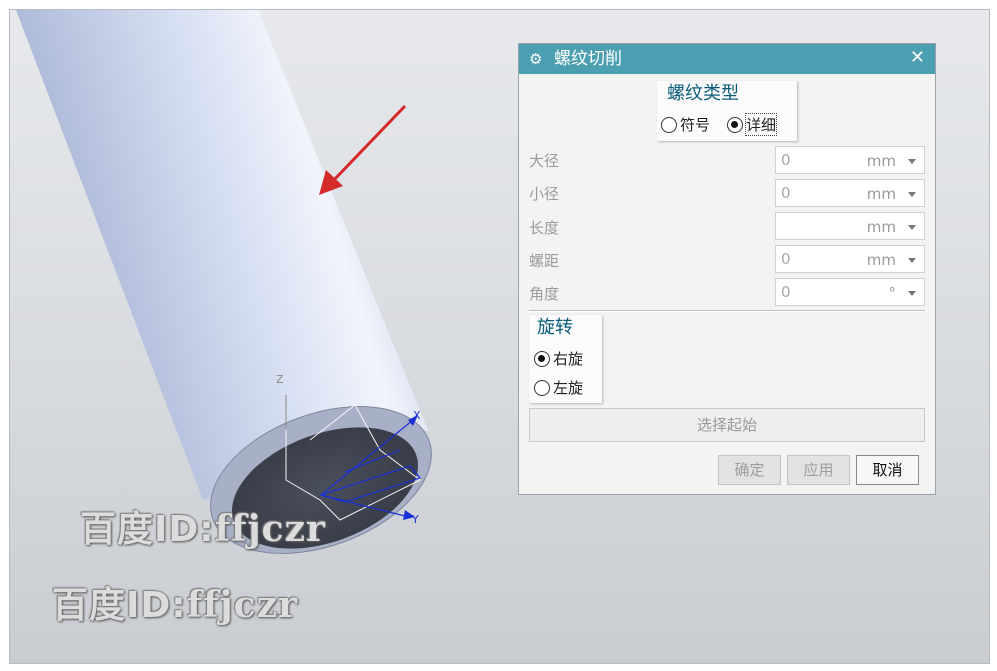 The image size is (997, 671). I want to click on thread-type-symbol-option: 符号, so click(685, 124).